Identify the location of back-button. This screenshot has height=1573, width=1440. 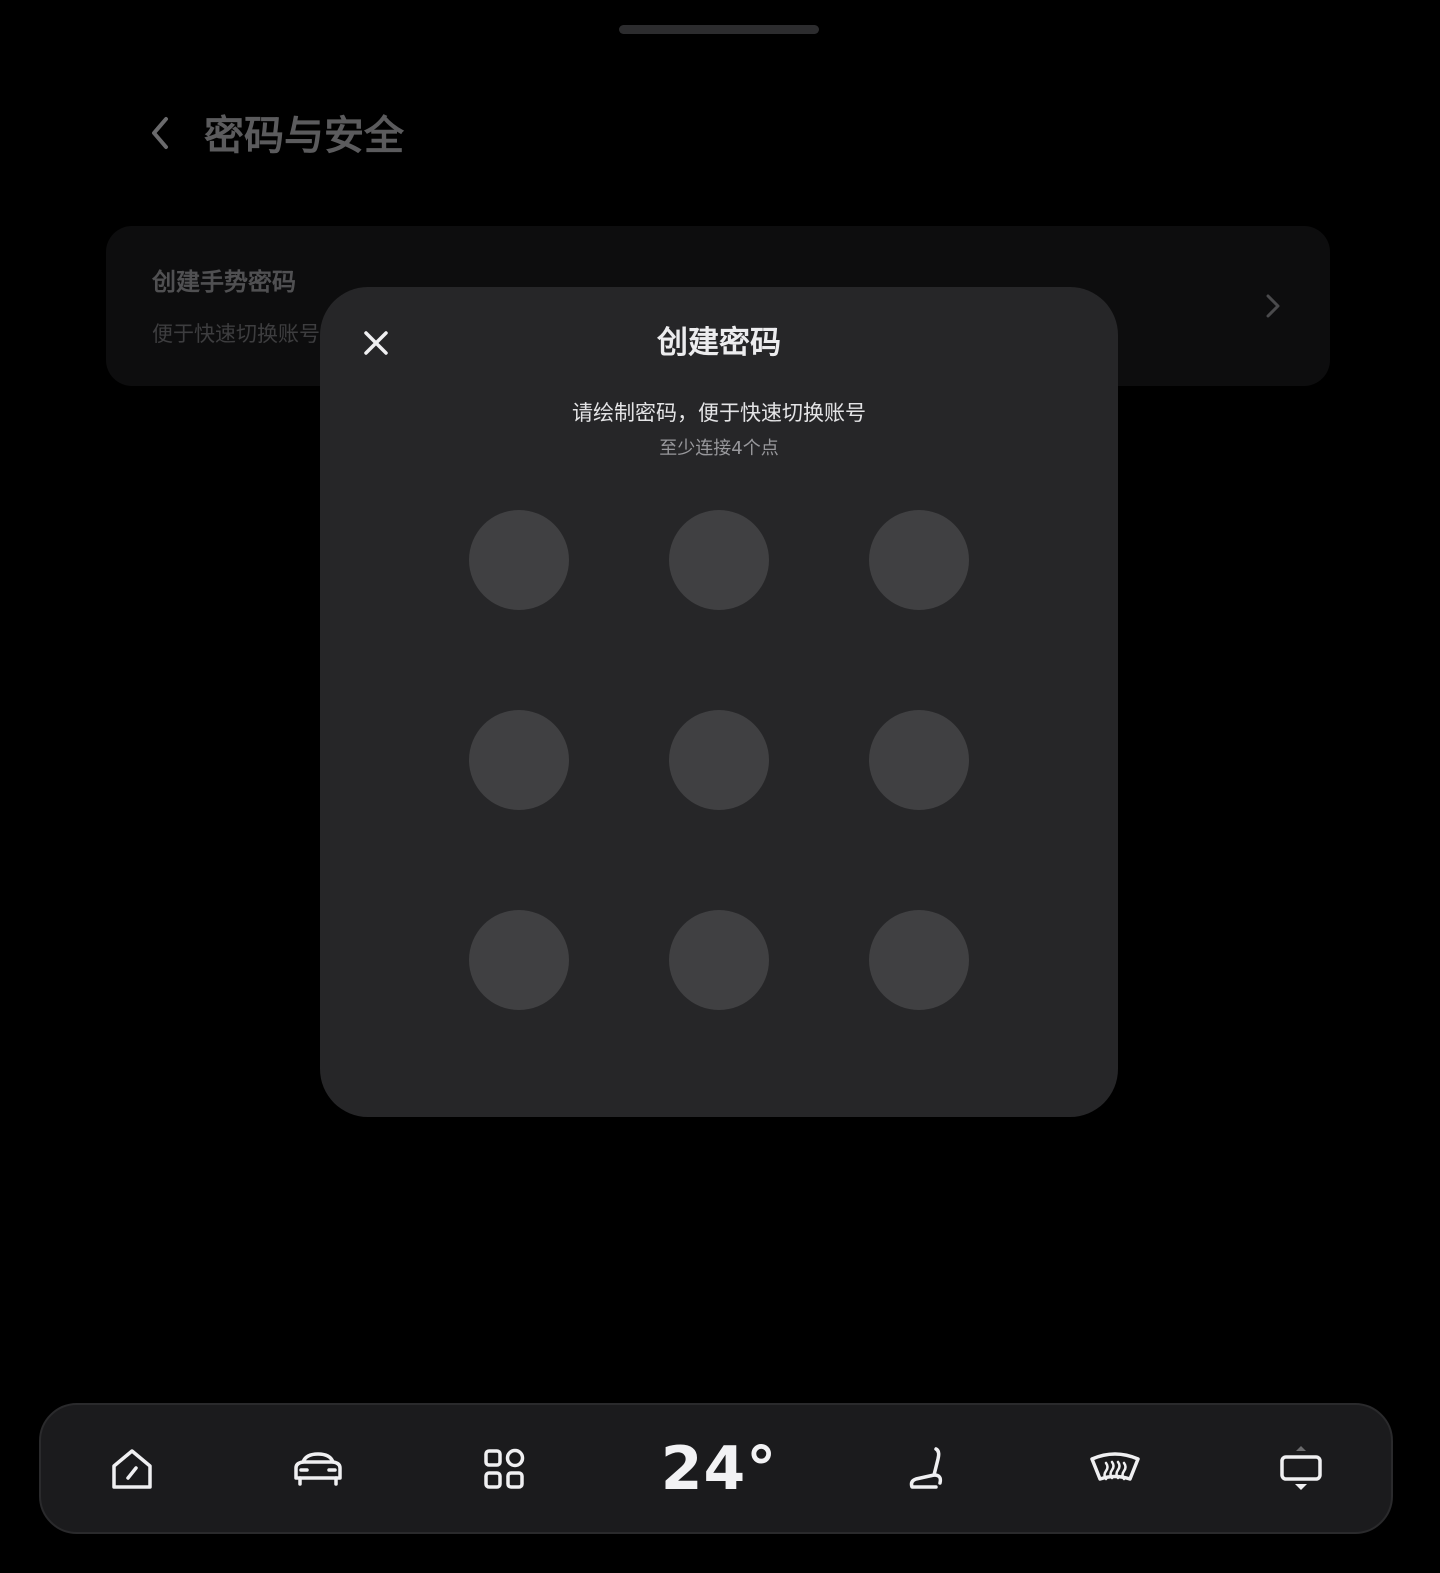
(160, 133).